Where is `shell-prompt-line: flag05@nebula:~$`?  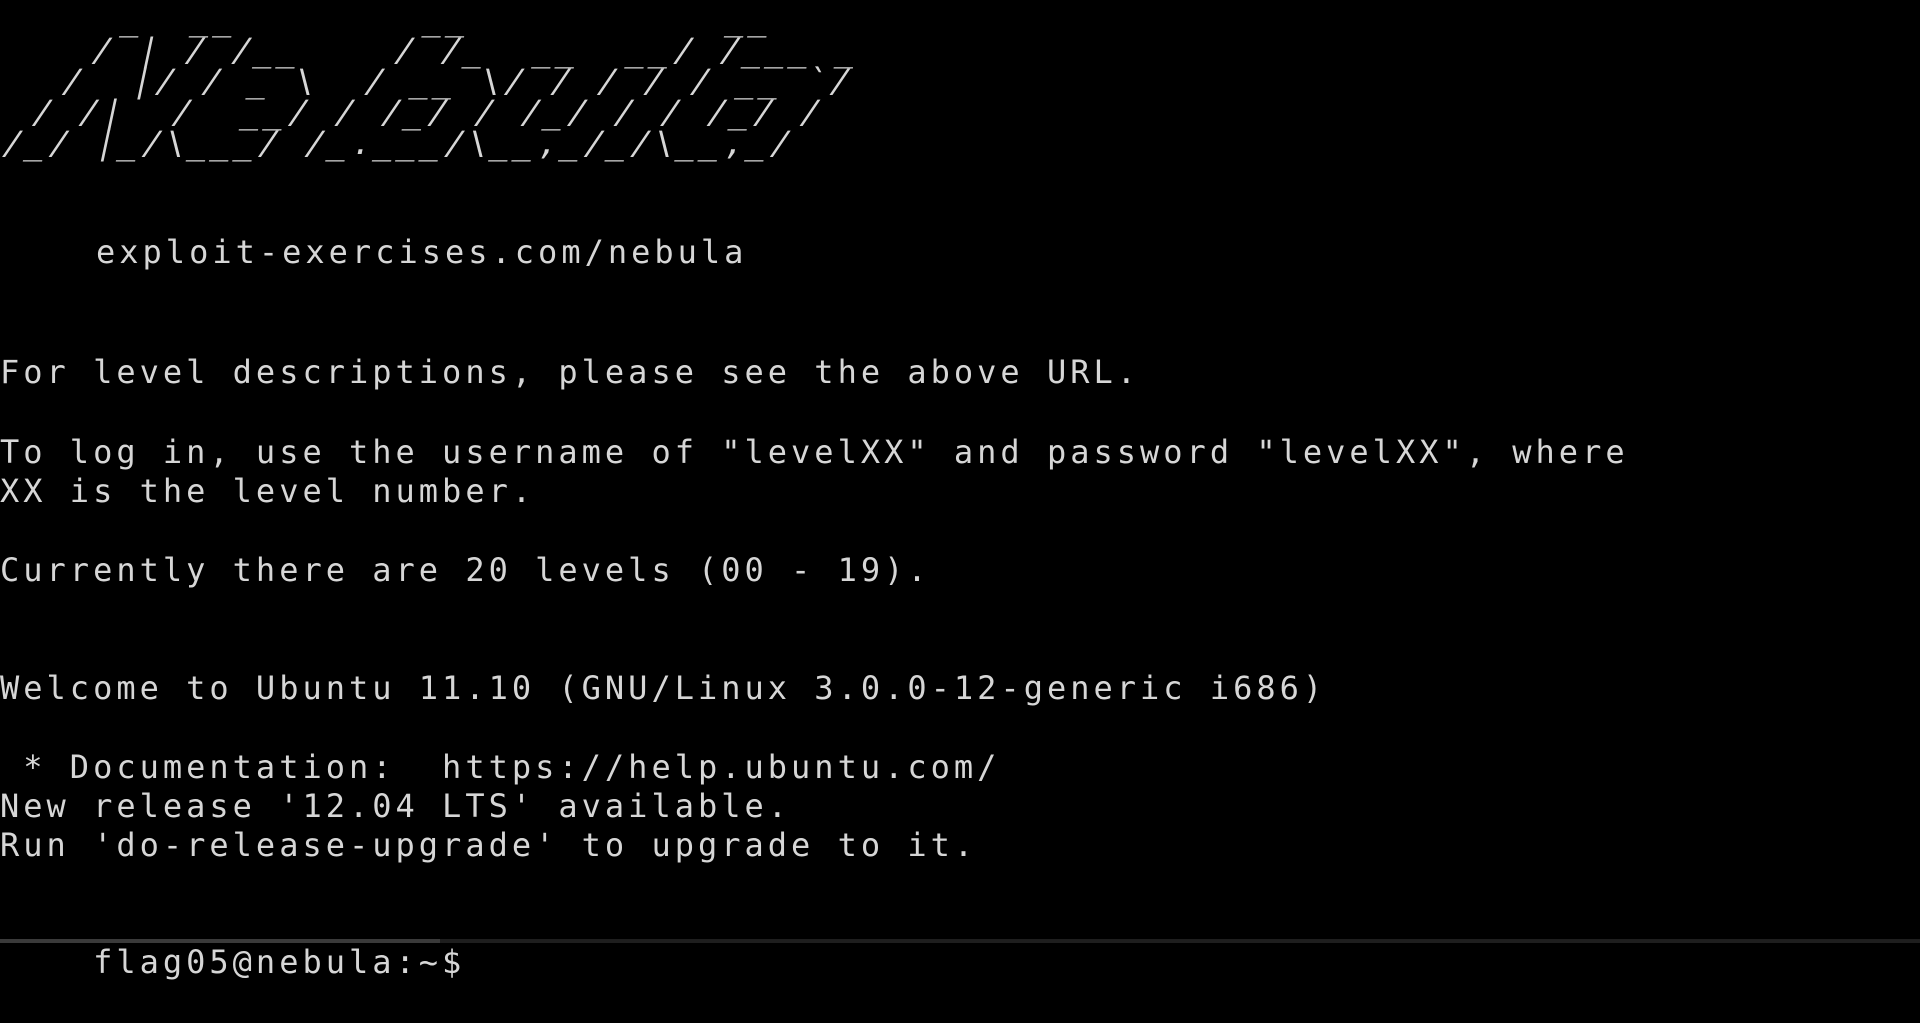 shell-prompt-line: flag05@nebula:~$ is located at coordinates (254, 941).